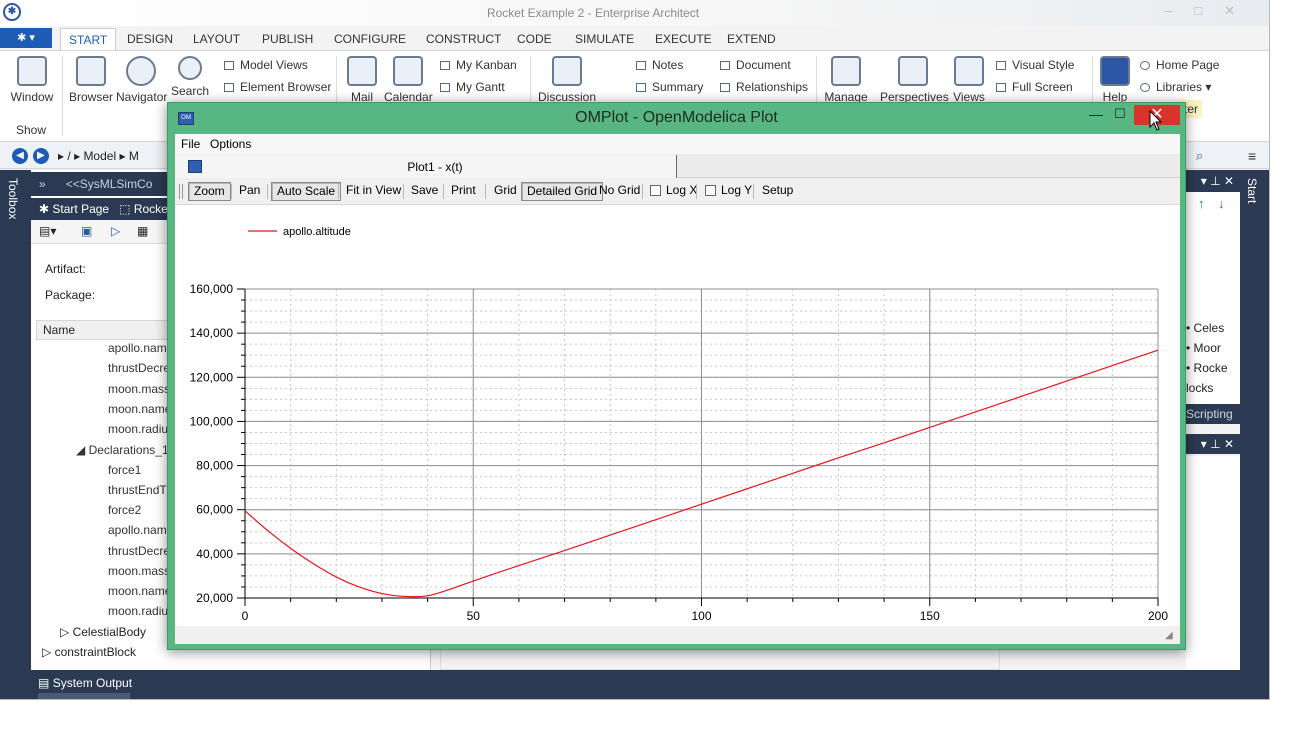 This screenshot has width=1300, height=730. Describe the element at coordinates (115, 231) in the screenshot. I see `run-icon: ▷` at that location.